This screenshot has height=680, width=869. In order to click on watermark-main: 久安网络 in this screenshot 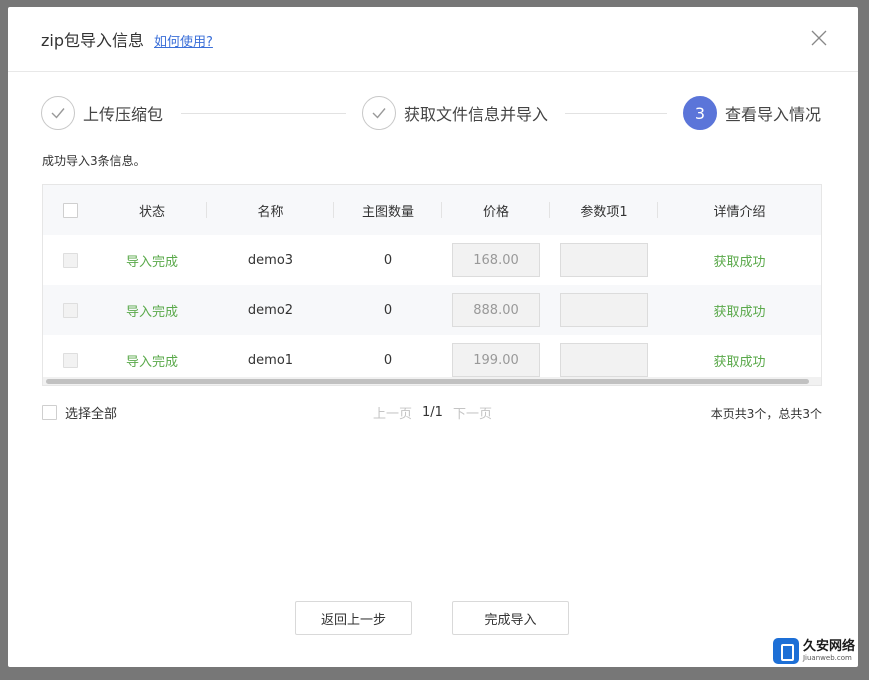, I will do `click(828, 646)`.